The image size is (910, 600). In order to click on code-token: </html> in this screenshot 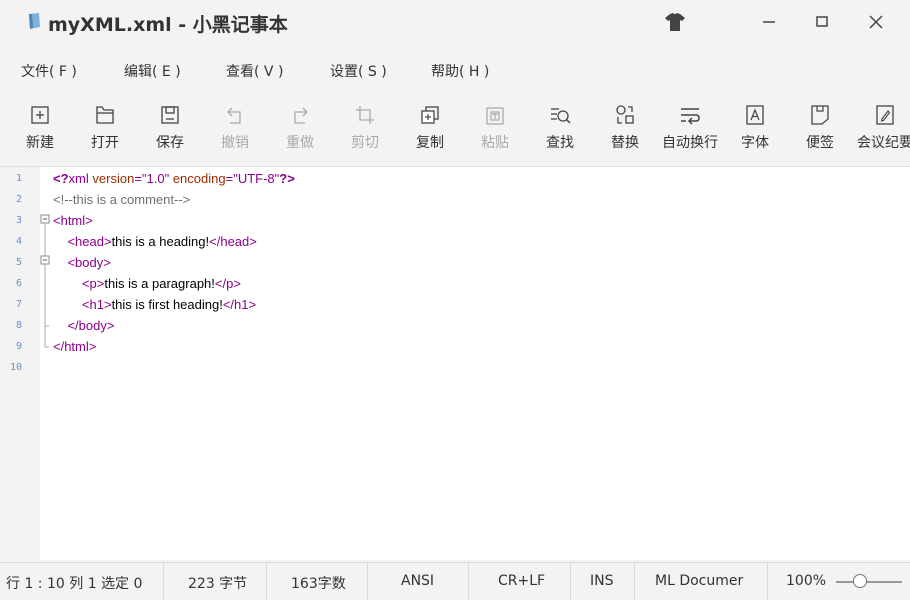, I will do `click(75, 346)`.